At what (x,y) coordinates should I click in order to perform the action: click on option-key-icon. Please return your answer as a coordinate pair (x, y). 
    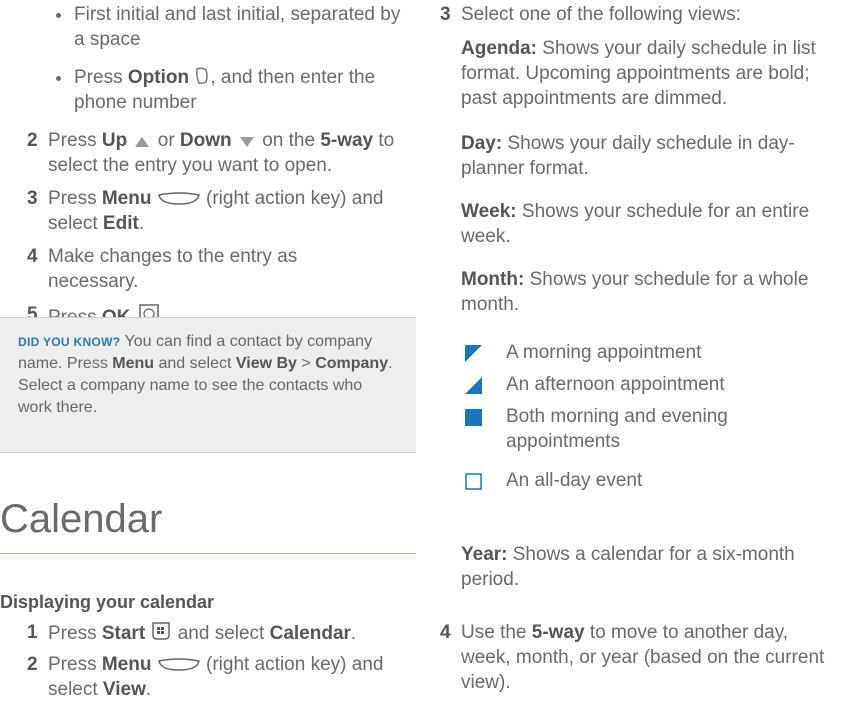
    Looking at the image, I should click on (202, 76).